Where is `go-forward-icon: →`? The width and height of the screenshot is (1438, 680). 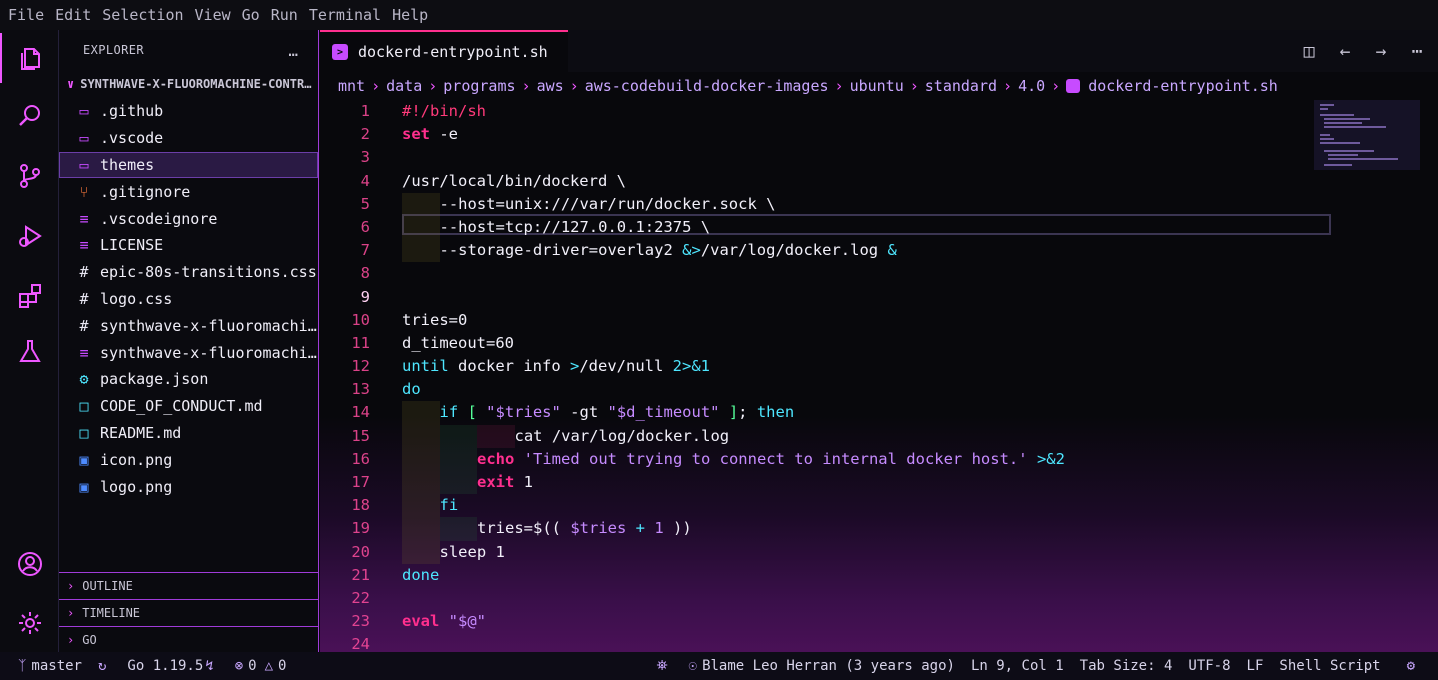
go-forward-icon: → is located at coordinates (1381, 51).